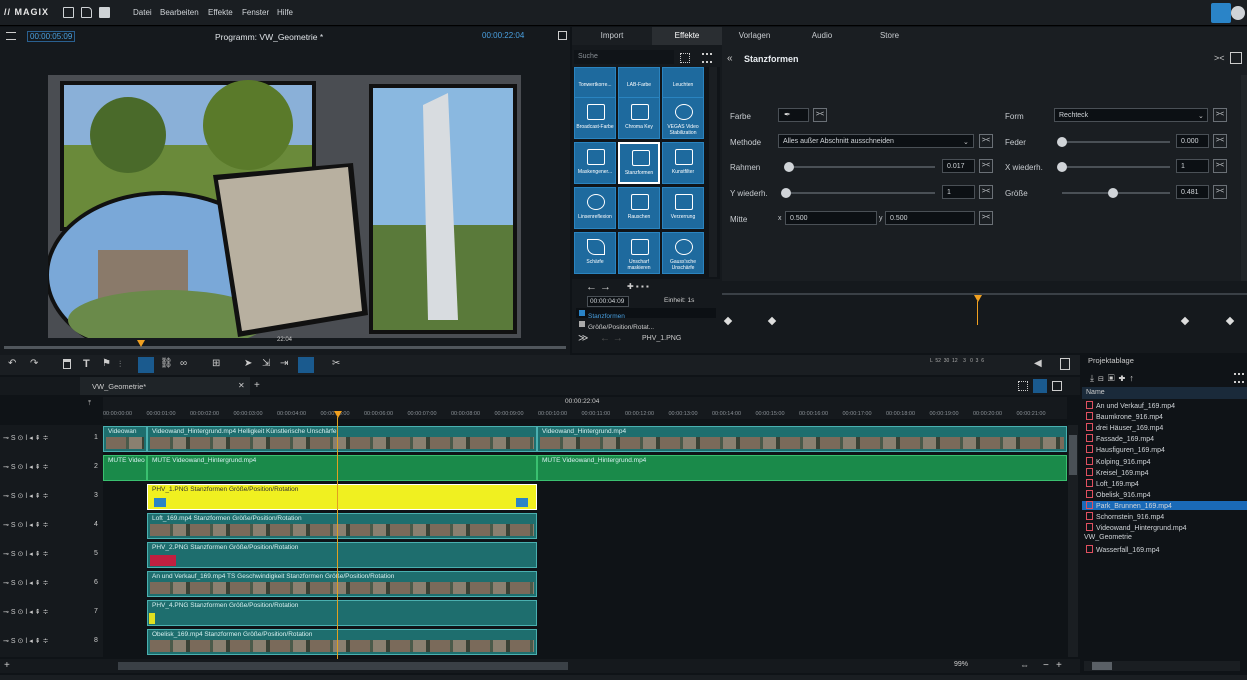  I want to click on fx-icon: ✂, so click(336, 363).